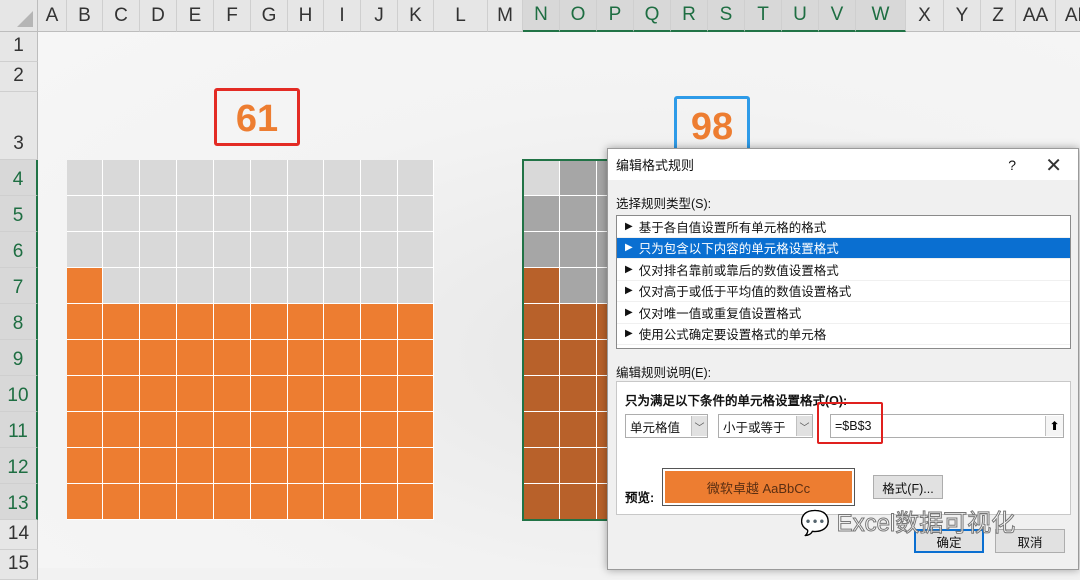 Image resolution: width=1080 pixels, height=580 pixels. I want to click on row-header: 1, so click(19, 47).